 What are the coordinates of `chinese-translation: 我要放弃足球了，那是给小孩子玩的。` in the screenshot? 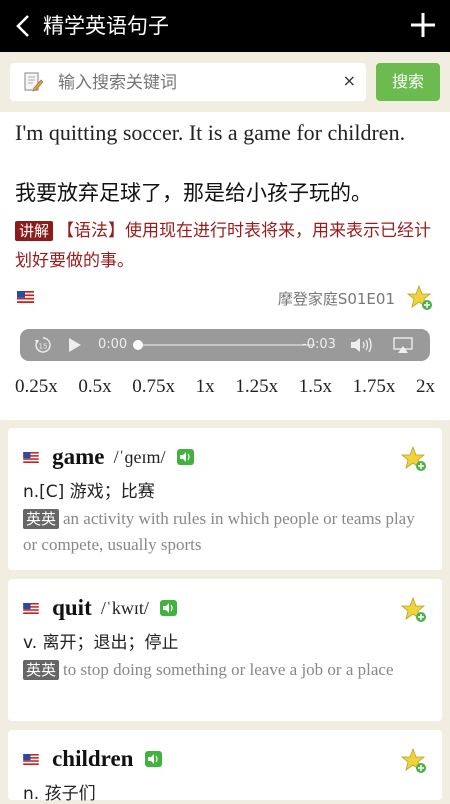 It's located at (193, 193).